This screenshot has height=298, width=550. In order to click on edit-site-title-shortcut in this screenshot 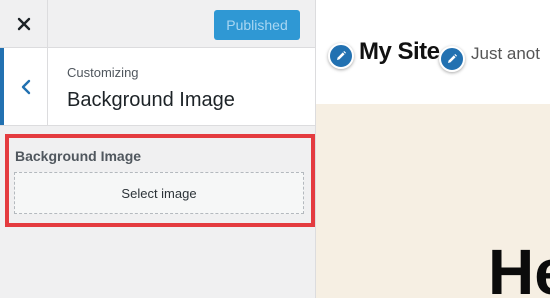, I will do `click(341, 56)`.